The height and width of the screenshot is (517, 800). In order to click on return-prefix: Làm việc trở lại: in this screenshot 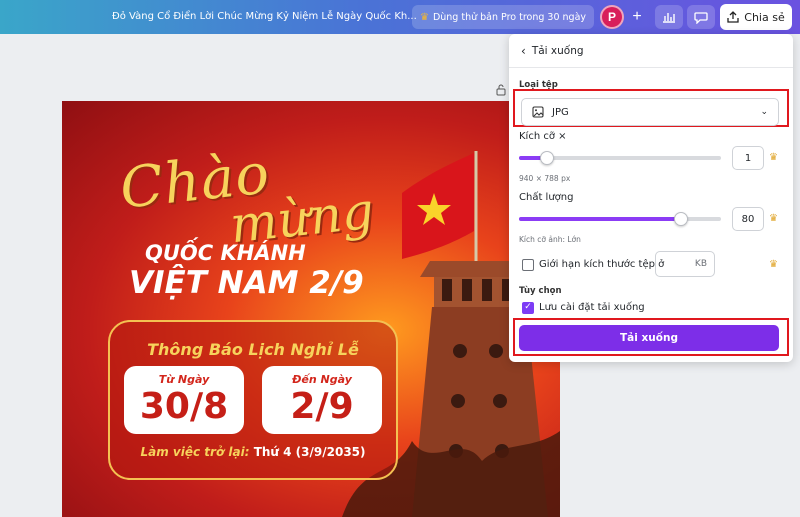, I will do `click(195, 452)`.